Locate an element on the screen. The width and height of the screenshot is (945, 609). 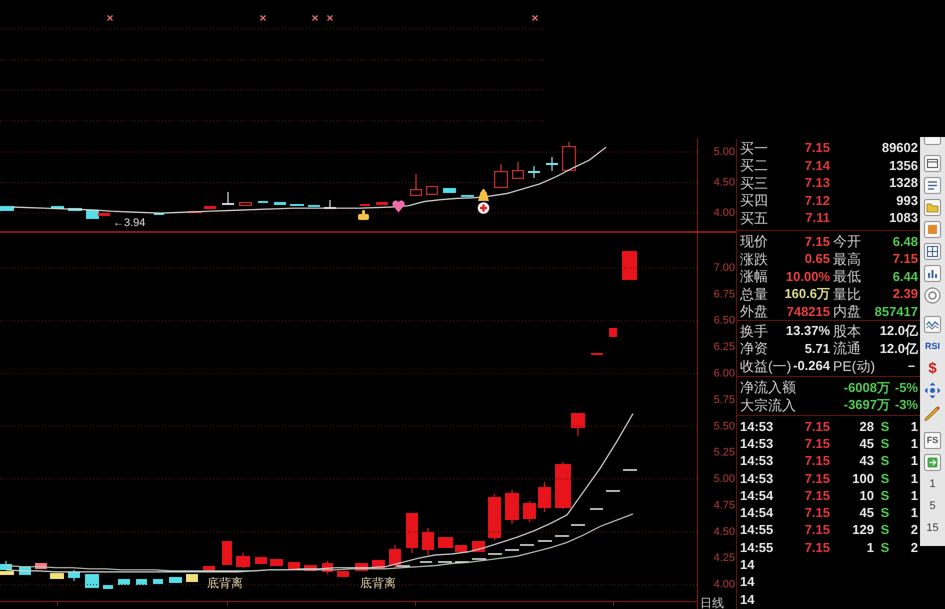
arrow-tile-icon is located at coordinates (932, 462).